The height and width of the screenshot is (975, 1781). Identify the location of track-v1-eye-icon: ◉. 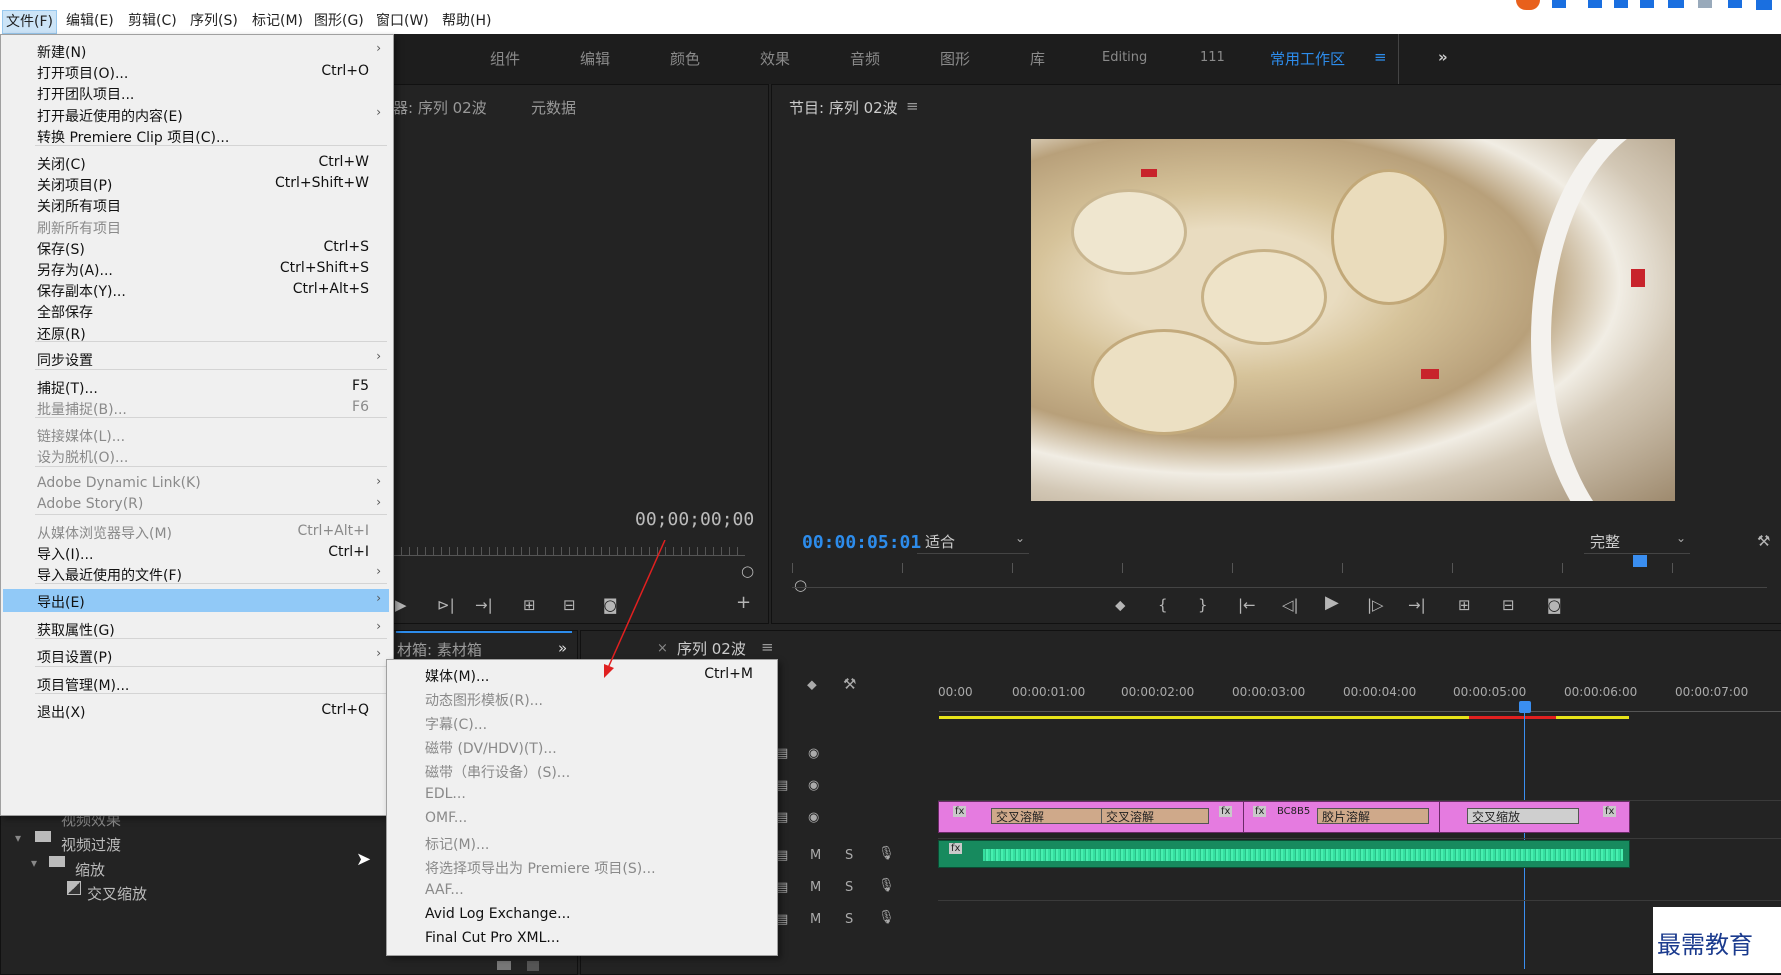
(813, 817).